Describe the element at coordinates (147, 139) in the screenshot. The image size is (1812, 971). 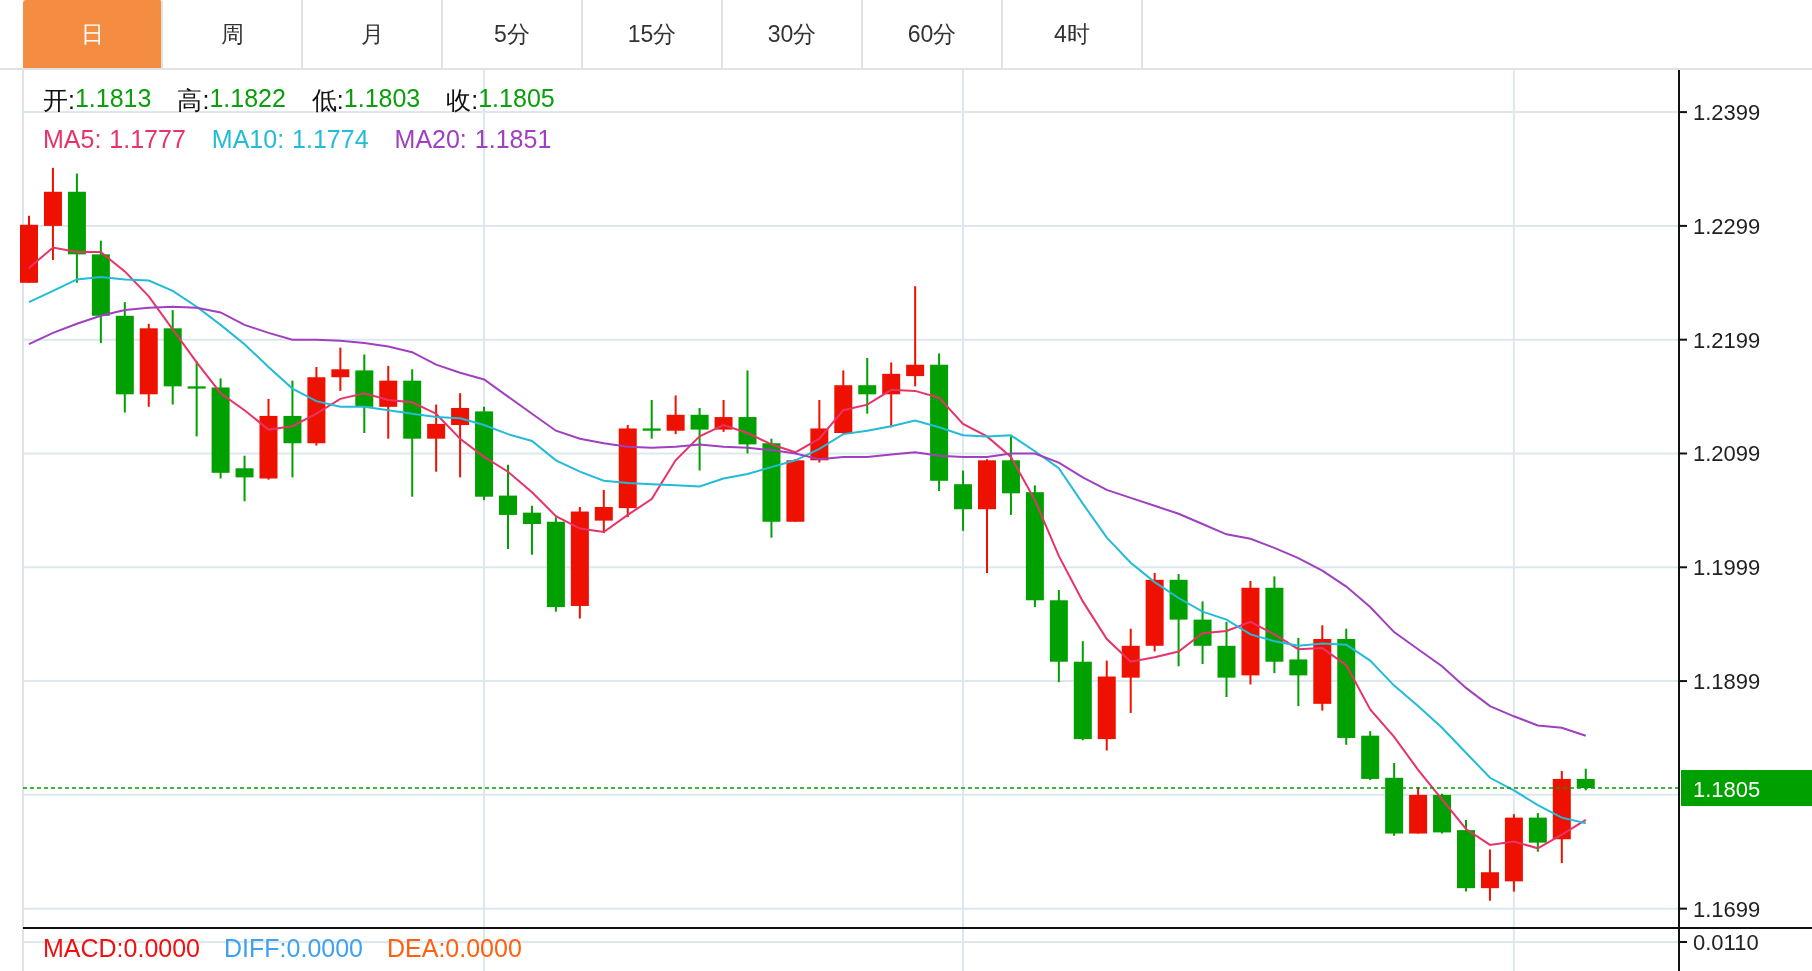
I see `legend-value: 1.1777` at that location.